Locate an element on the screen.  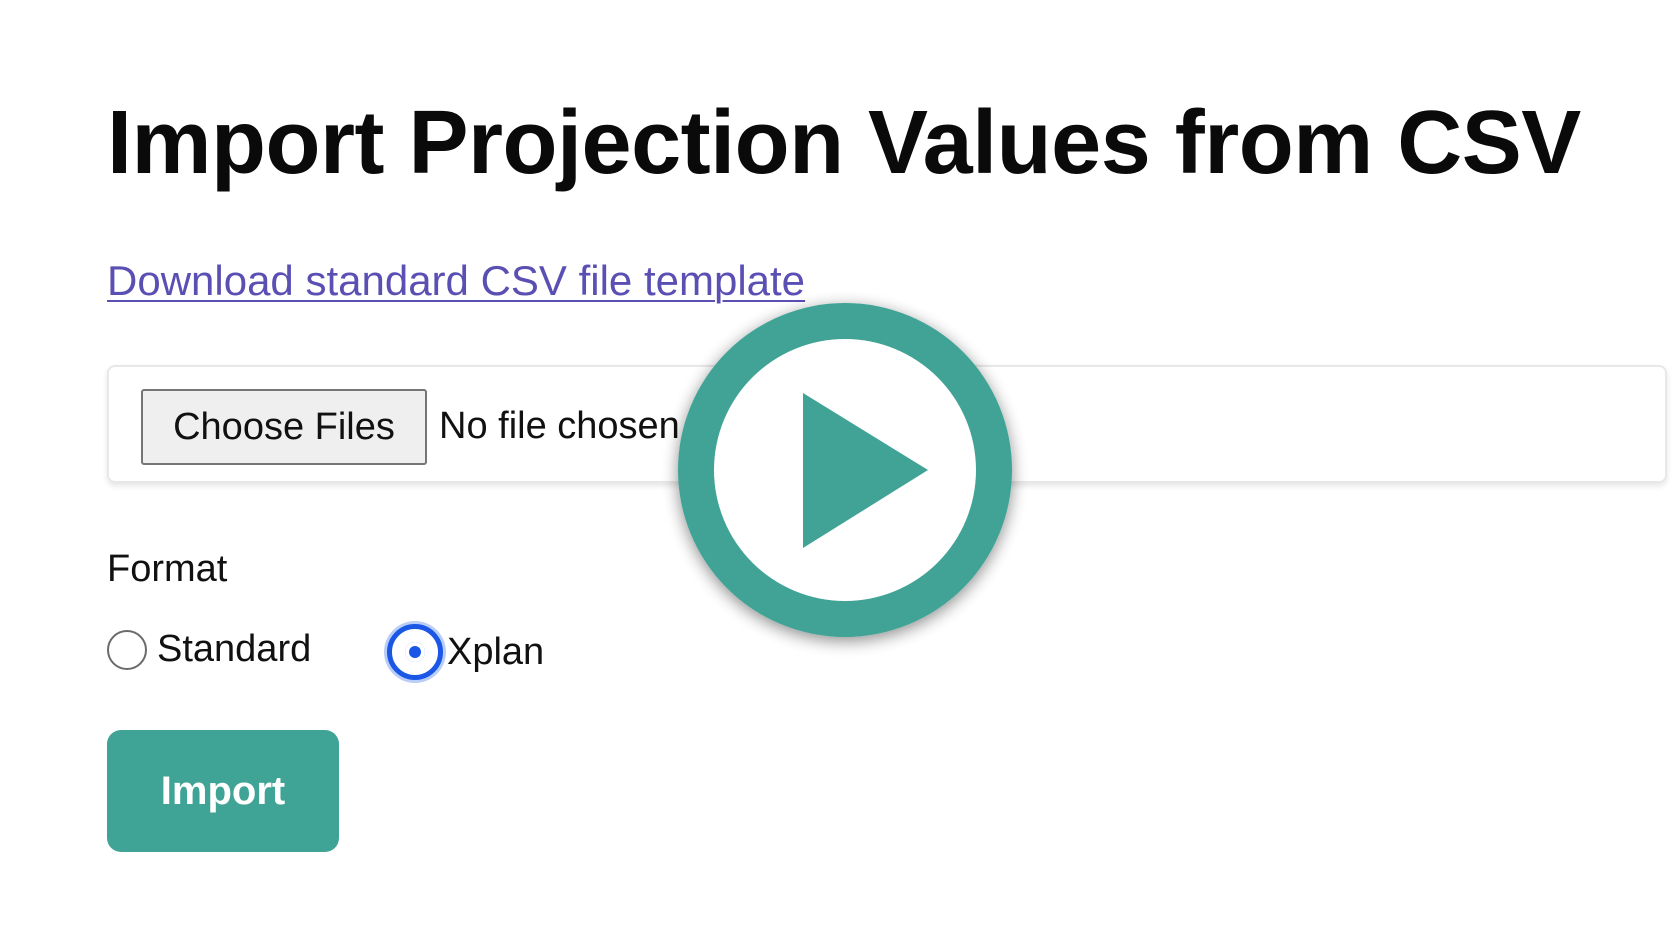
radio-button-selected is located at coordinates (415, 652).